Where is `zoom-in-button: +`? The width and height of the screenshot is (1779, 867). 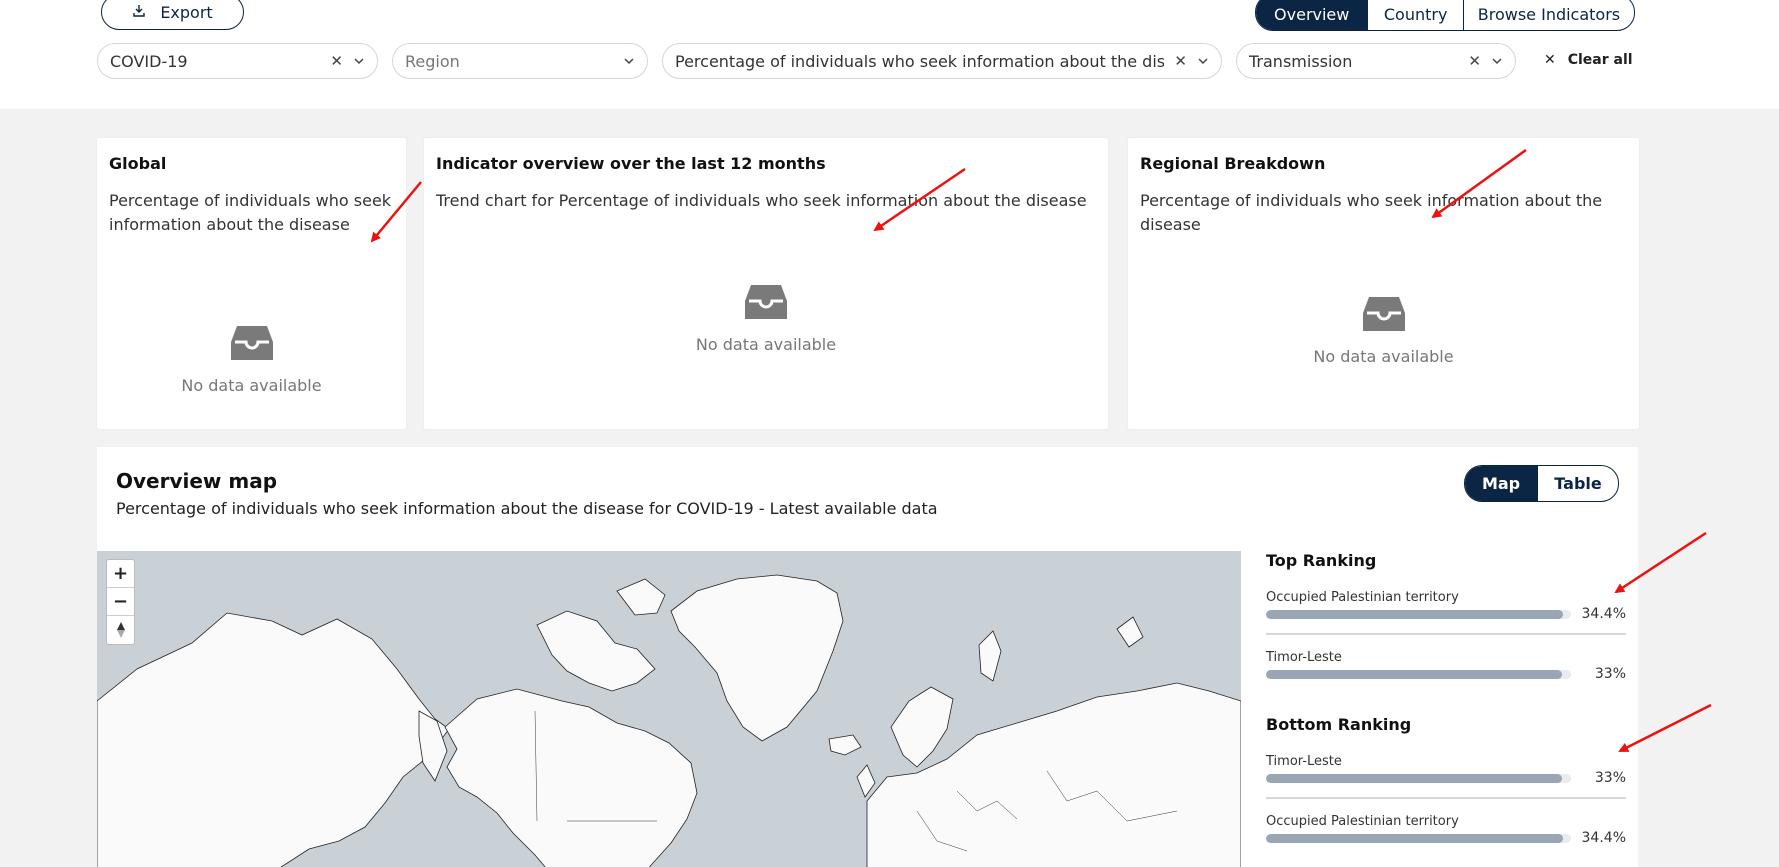 zoom-in-button: + is located at coordinates (120, 574).